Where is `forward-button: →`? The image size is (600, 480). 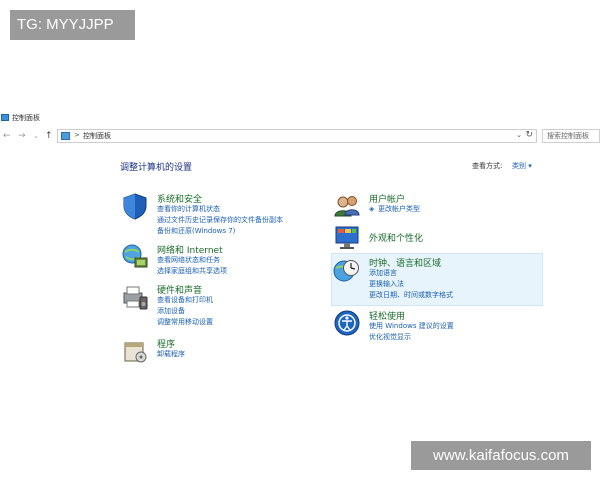
forward-button: → is located at coordinates (22, 136).